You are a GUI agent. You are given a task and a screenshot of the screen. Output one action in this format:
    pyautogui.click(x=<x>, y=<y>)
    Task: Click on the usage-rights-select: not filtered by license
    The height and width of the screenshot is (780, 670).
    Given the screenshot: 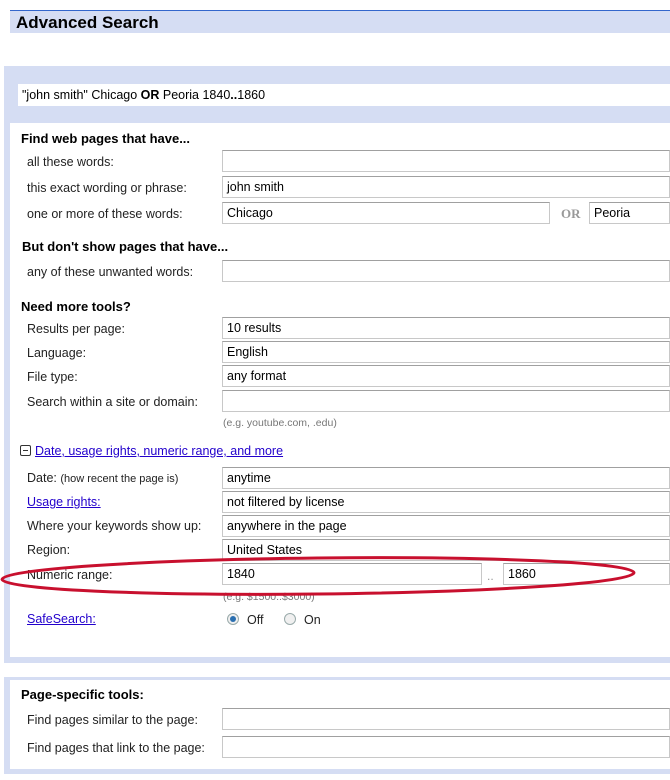 What is the action you would take?
    pyautogui.click(x=446, y=502)
    